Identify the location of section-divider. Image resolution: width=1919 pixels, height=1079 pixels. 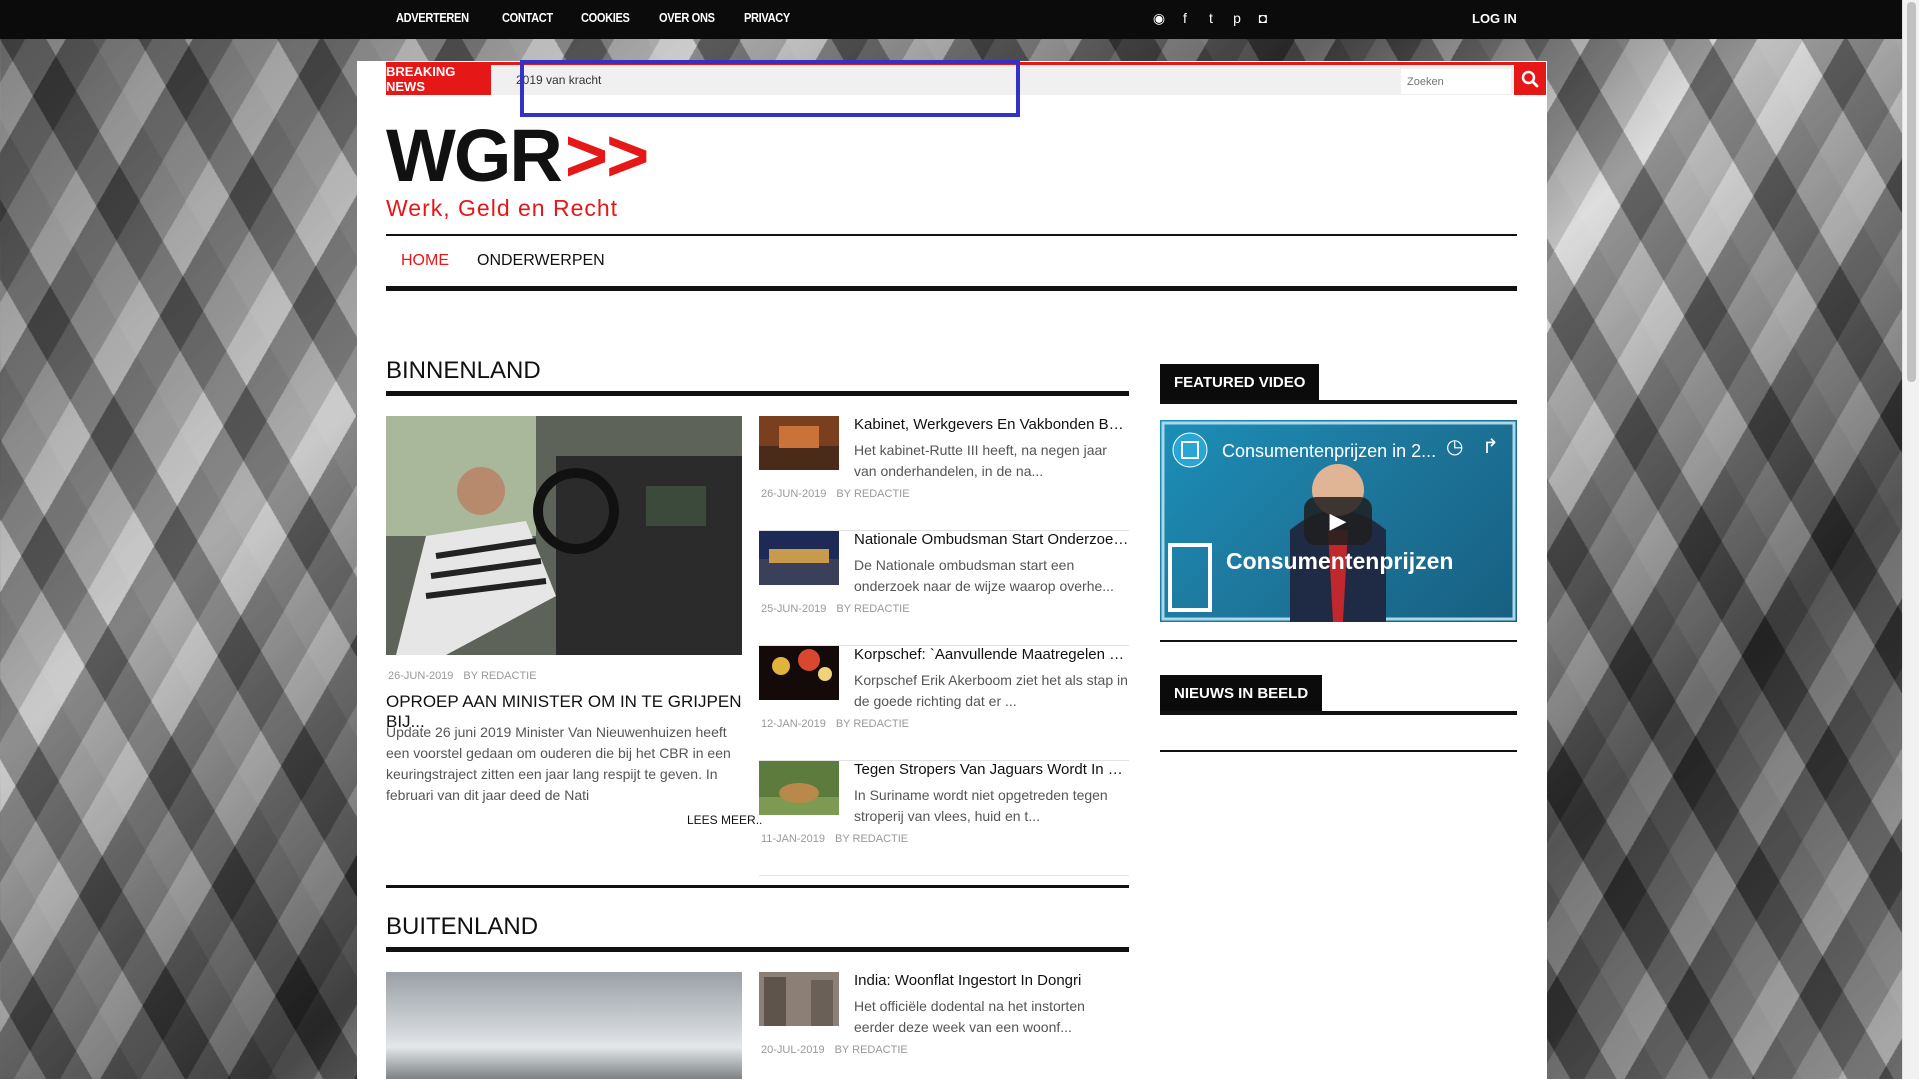
(757, 886).